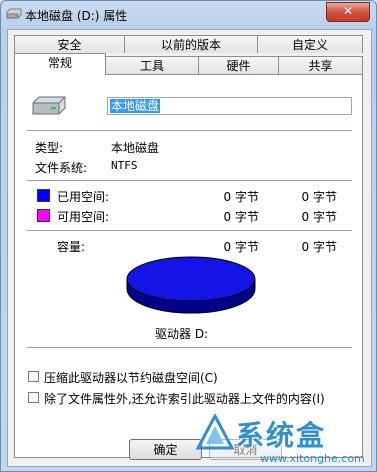 The image size is (377, 472). Describe the element at coordinates (49, 105) in the screenshot. I see `hard-drive-icon` at that location.